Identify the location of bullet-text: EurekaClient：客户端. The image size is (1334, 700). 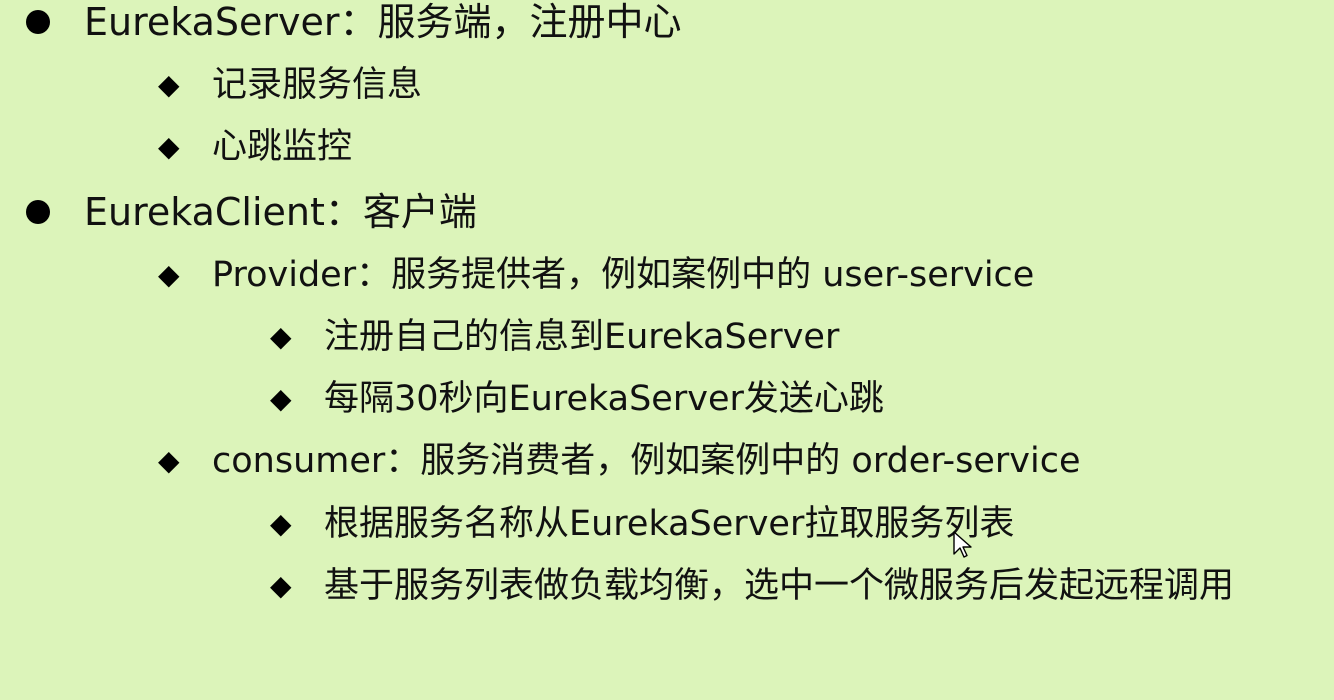
(280, 212).